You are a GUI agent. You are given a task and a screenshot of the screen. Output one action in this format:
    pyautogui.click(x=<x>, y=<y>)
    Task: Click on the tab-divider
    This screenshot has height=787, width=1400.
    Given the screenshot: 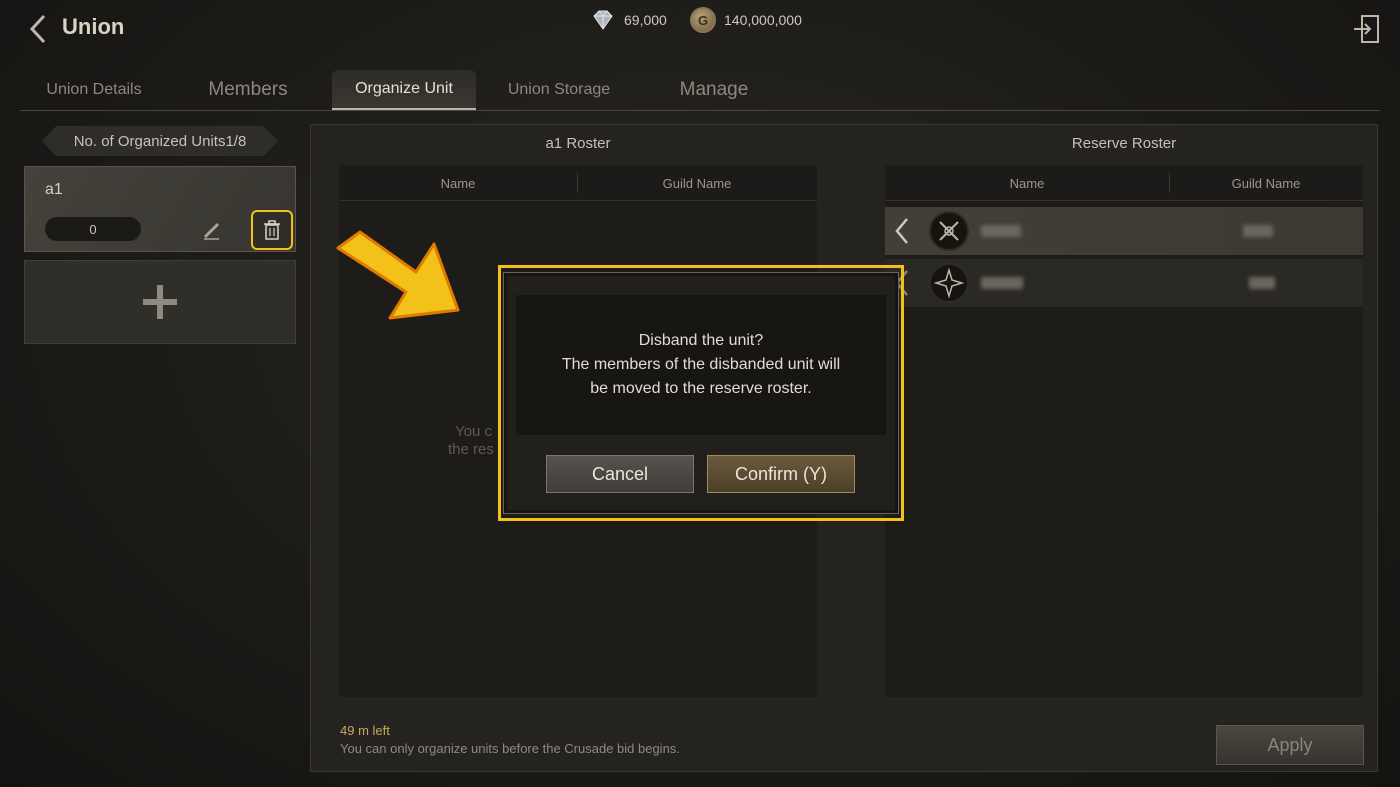 What is the action you would take?
    pyautogui.click(x=700, y=110)
    